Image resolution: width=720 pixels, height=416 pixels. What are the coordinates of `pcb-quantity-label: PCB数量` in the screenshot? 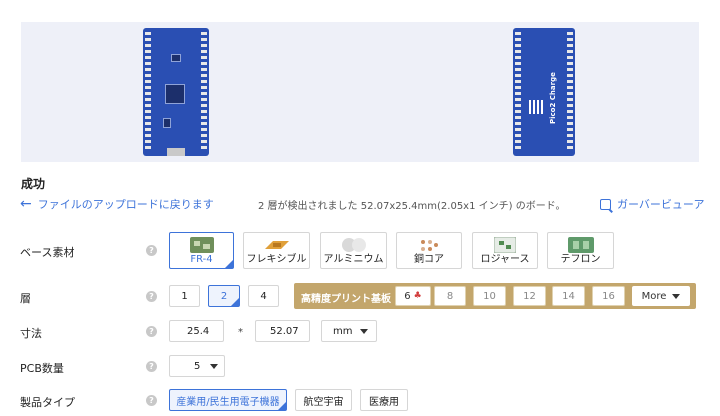 It's located at (42, 368).